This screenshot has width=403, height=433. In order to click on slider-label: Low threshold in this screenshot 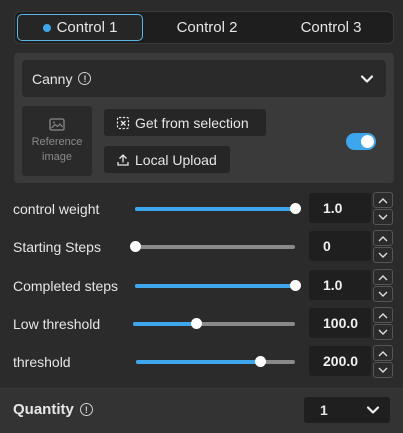, I will do `click(57, 323)`.